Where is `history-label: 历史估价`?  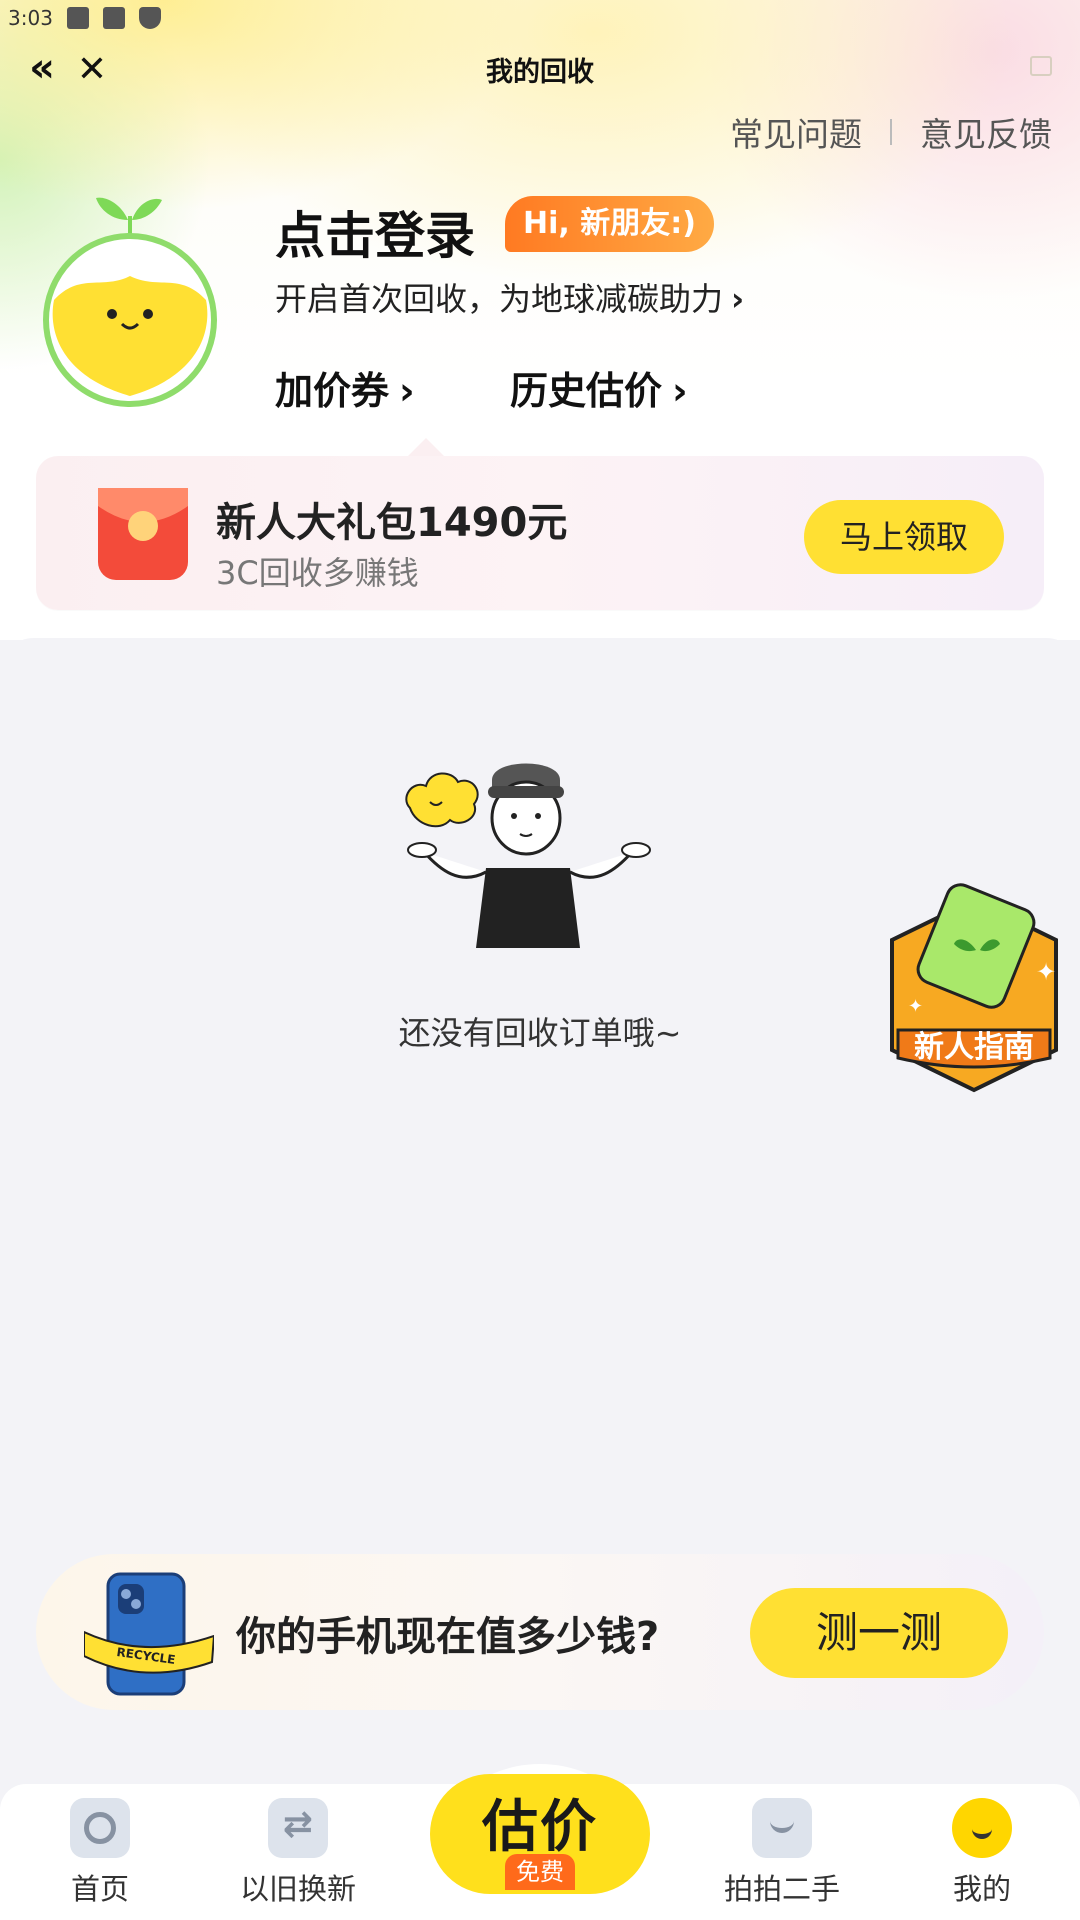
history-label: 历史估价 is located at coordinates (586, 391).